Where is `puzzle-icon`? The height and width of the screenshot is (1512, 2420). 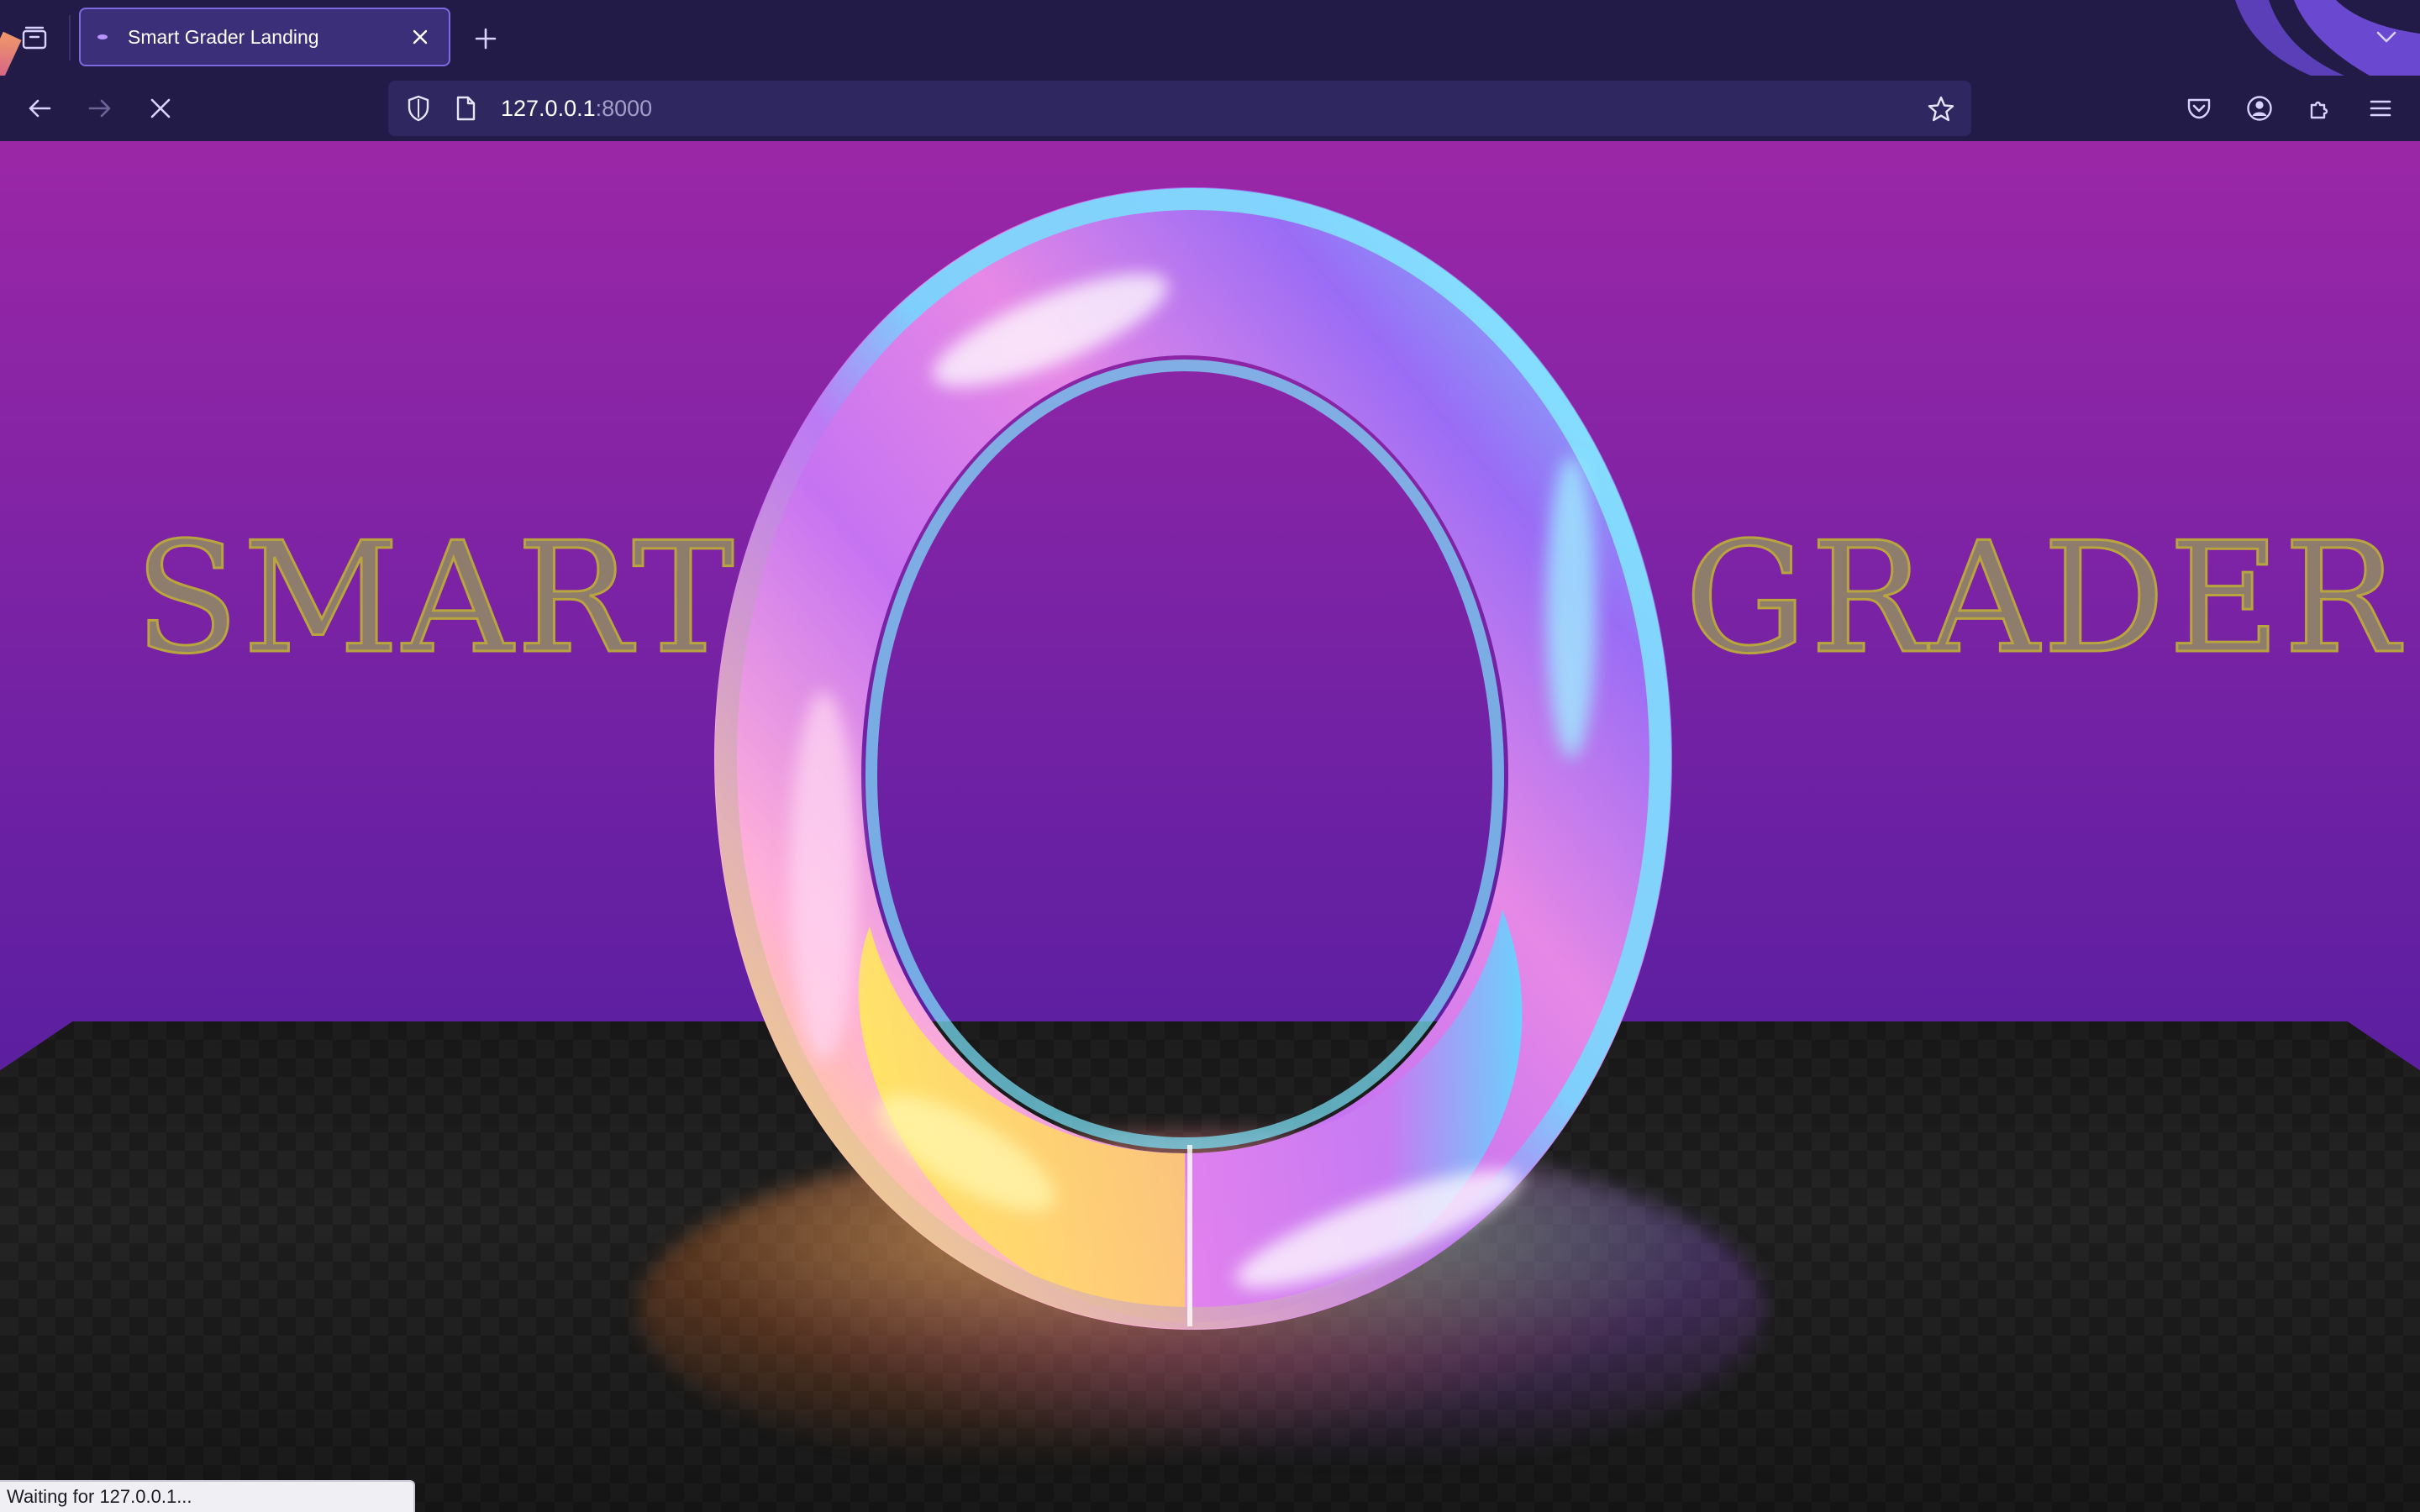
puzzle-icon is located at coordinates (2319, 110).